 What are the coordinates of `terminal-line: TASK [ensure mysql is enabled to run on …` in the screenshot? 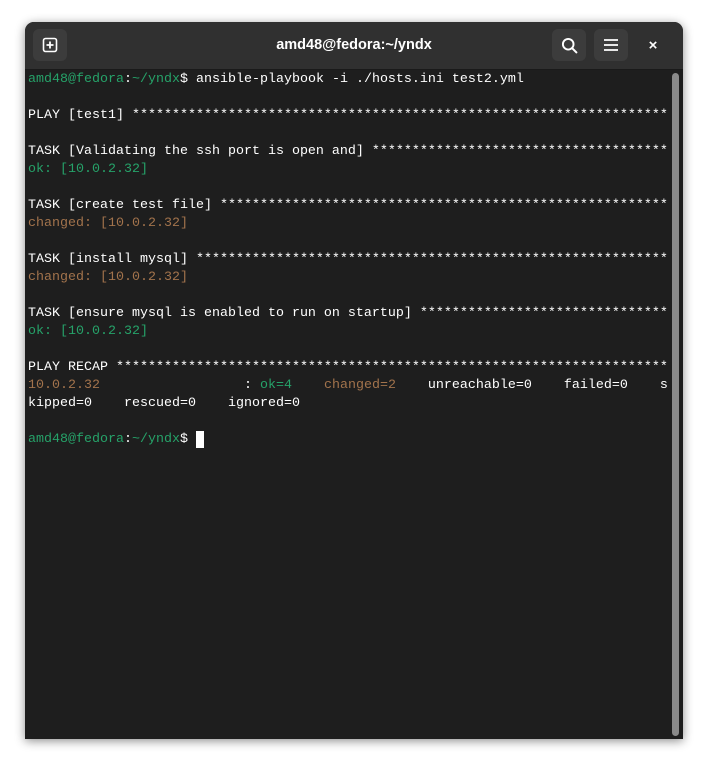 It's located at (347, 314).